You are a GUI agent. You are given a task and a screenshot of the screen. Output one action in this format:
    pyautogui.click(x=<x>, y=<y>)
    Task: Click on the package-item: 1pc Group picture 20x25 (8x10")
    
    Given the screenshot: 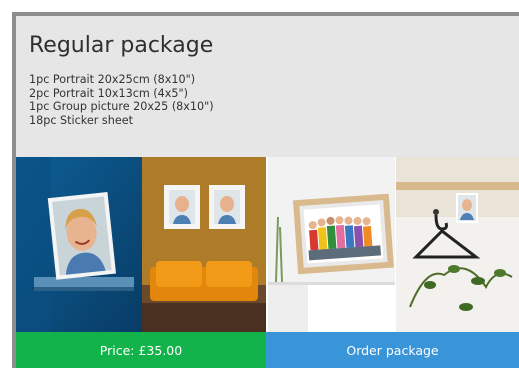 What is the action you would take?
    pyautogui.click(x=121, y=106)
    